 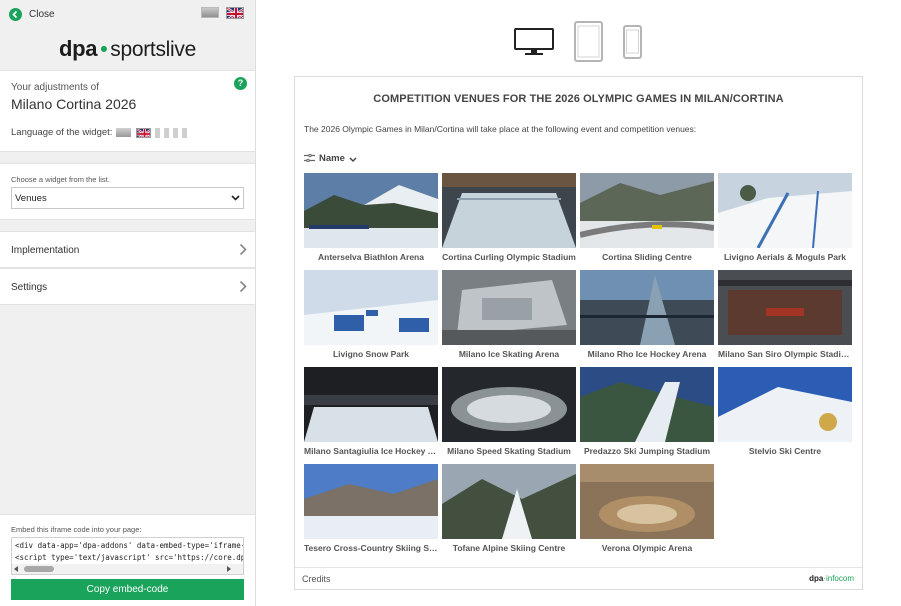 I want to click on footer-logo-infocom: ·infocom, so click(x=838, y=578).